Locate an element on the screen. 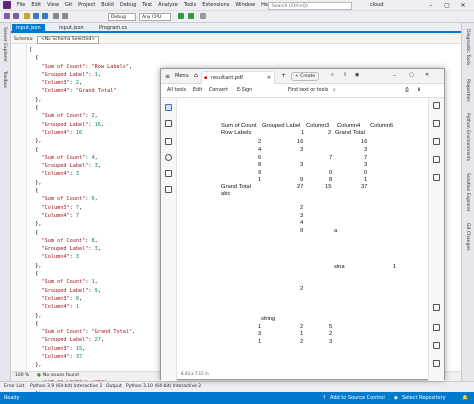  start-without-debug-icon is located at coordinates (191, 16).